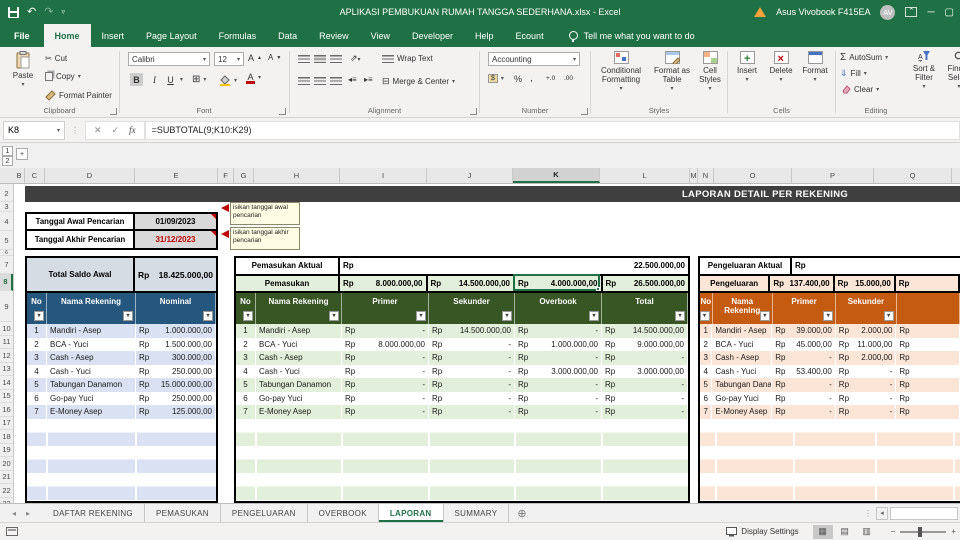 Image resolution: width=960 pixels, height=540 pixels. I want to click on undo-icon: ↶, so click(31, 12).